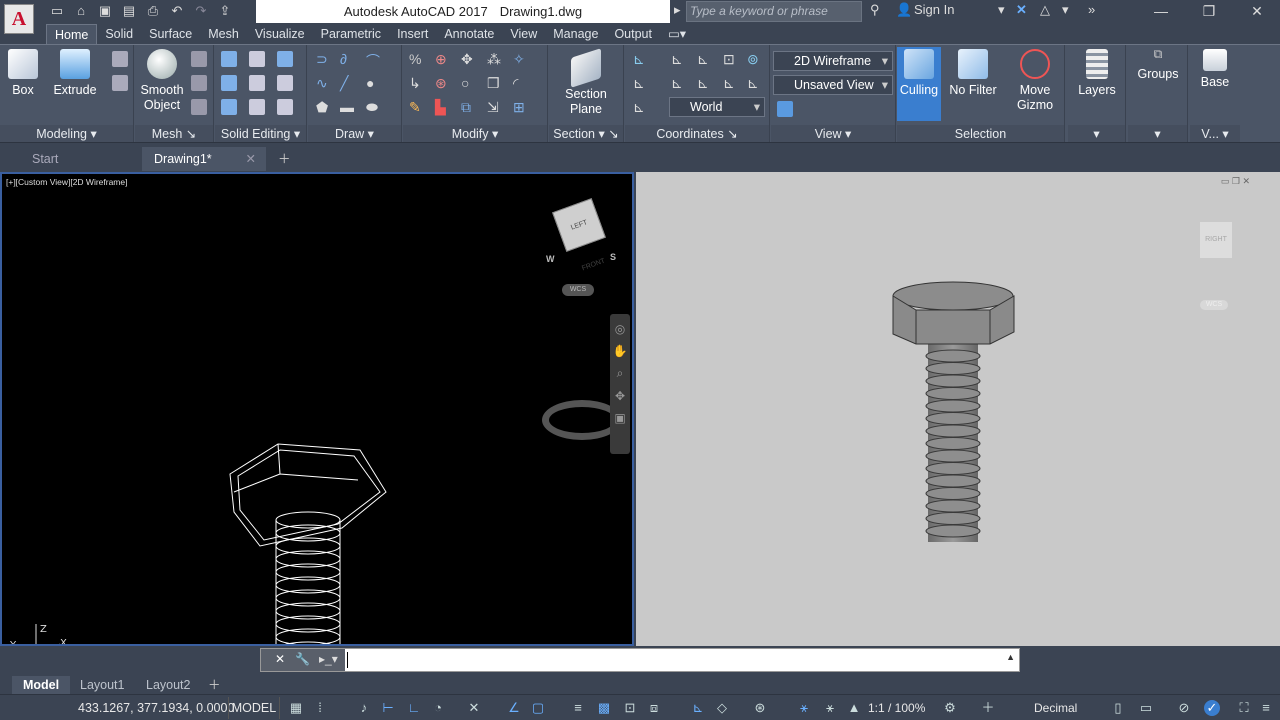 The image size is (1280, 720). Describe the element at coordinates (1212, 708) in the screenshot. I see `hardware-acceleration-icon: ✓` at that location.